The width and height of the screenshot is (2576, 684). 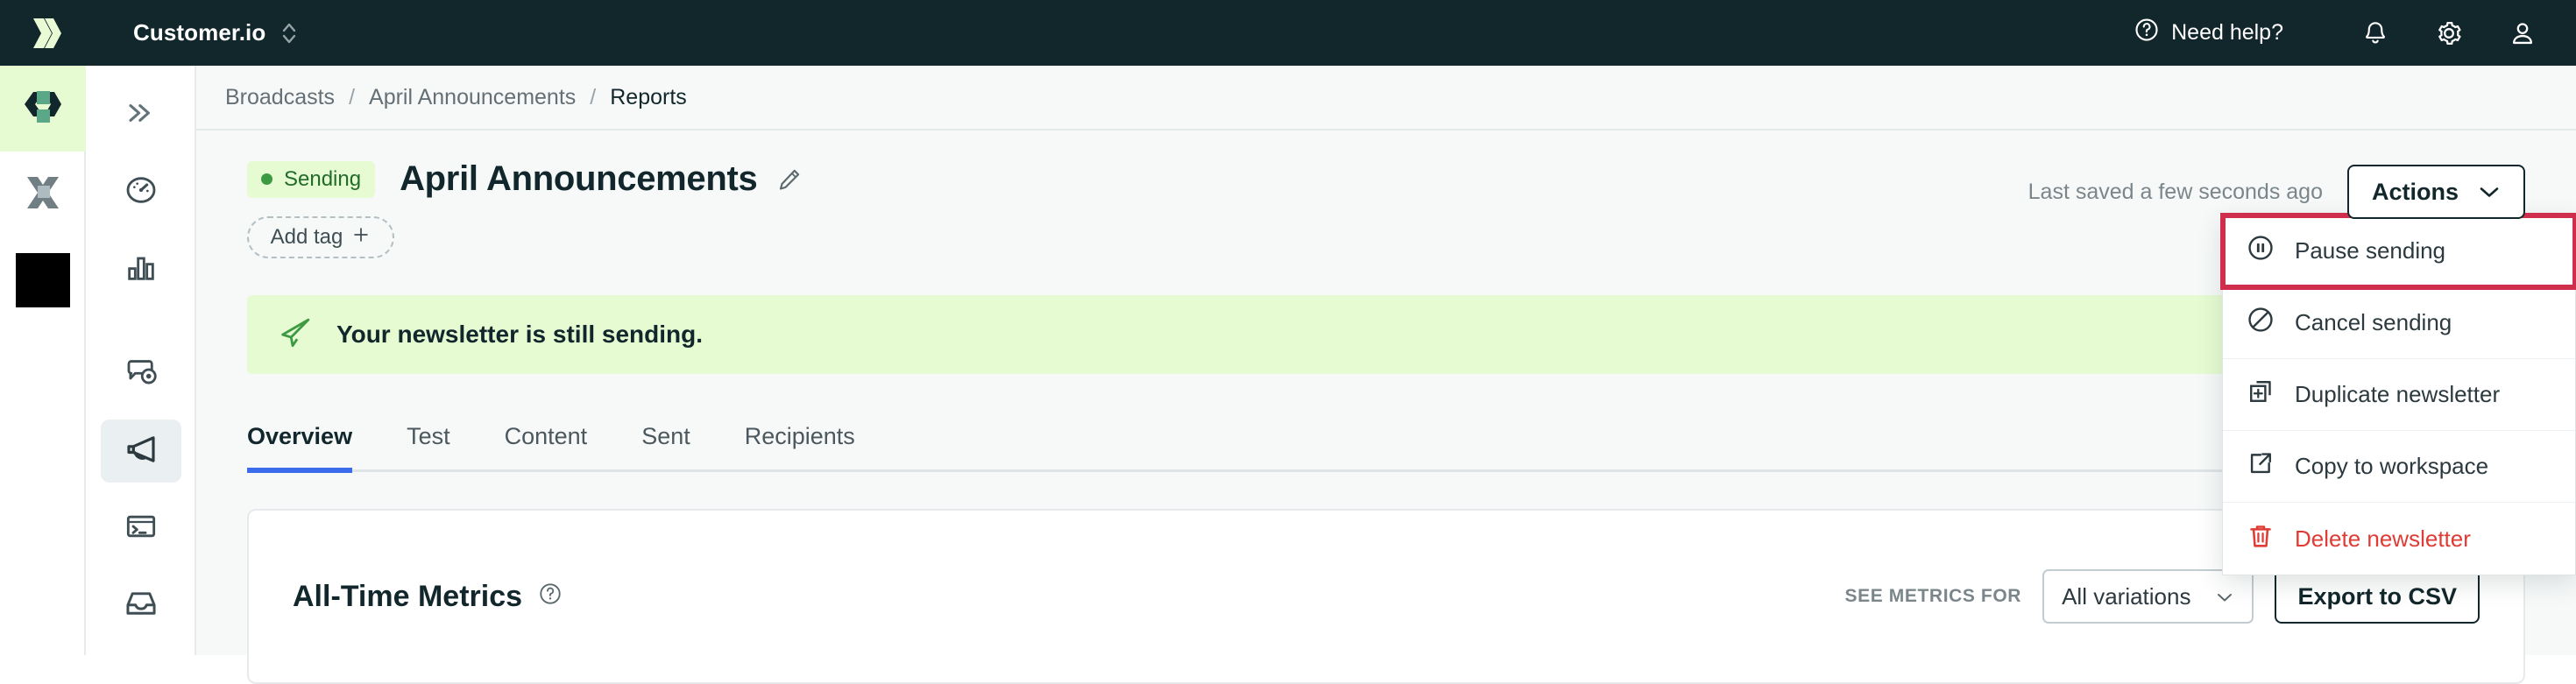 I want to click on add-tag-label: Add tag, so click(x=306, y=237).